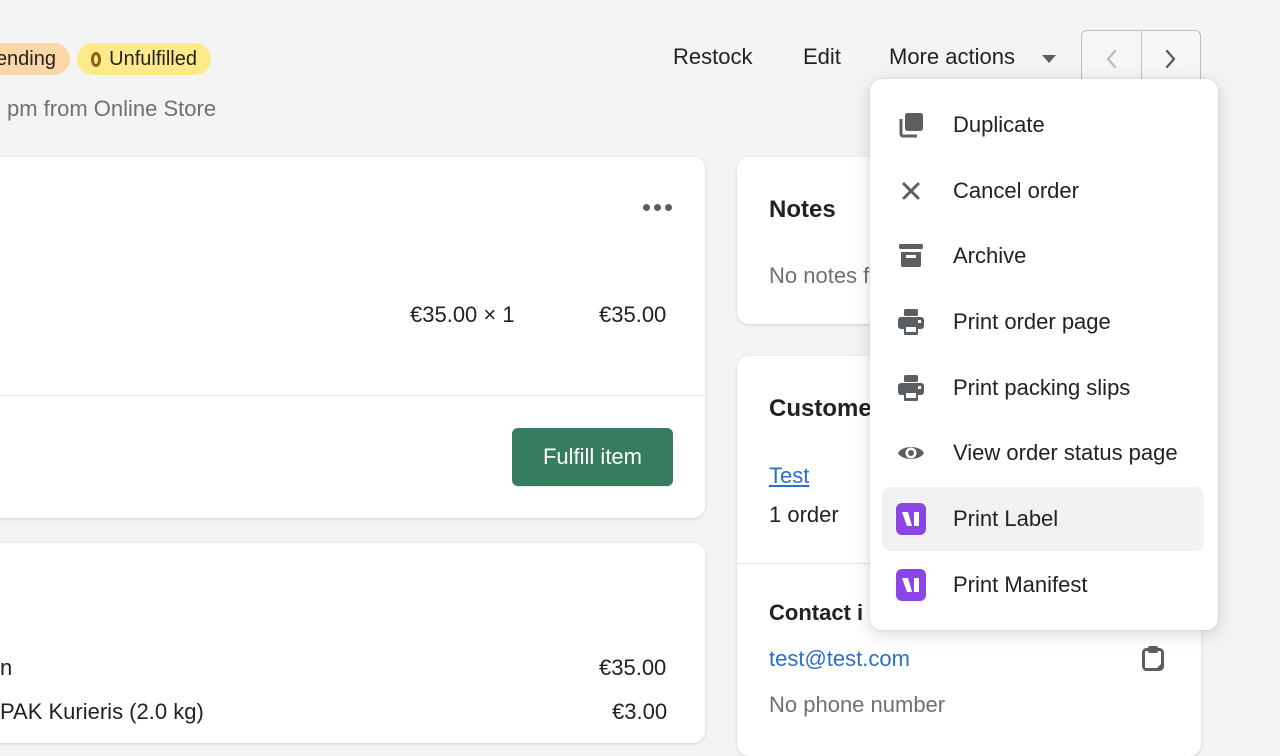 This screenshot has height=756, width=1280. I want to click on card-divider, so click(352, 395).